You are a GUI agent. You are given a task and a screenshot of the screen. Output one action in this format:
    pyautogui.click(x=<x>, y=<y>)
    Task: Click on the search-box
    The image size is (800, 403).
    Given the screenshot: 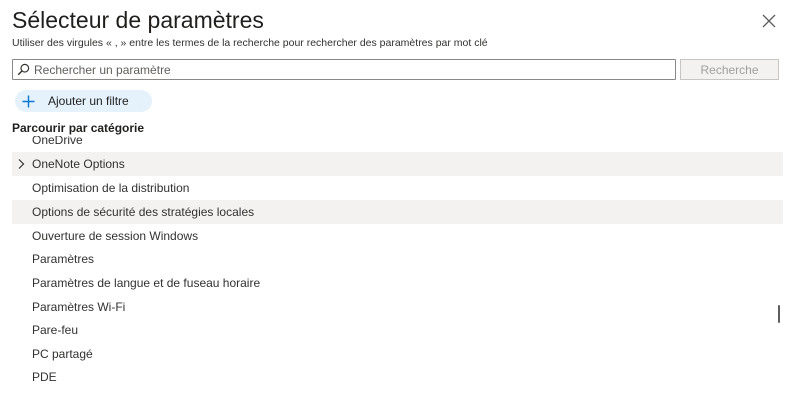 What is the action you would take?
    pyautogui.click(x=344, y=69)
    